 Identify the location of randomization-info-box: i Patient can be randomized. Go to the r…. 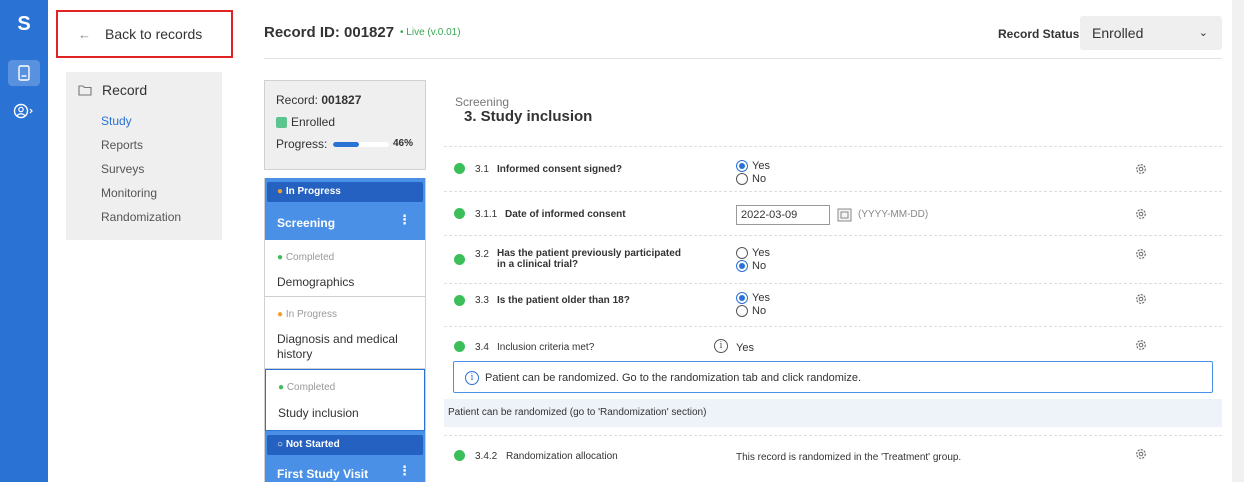
(833, 377).